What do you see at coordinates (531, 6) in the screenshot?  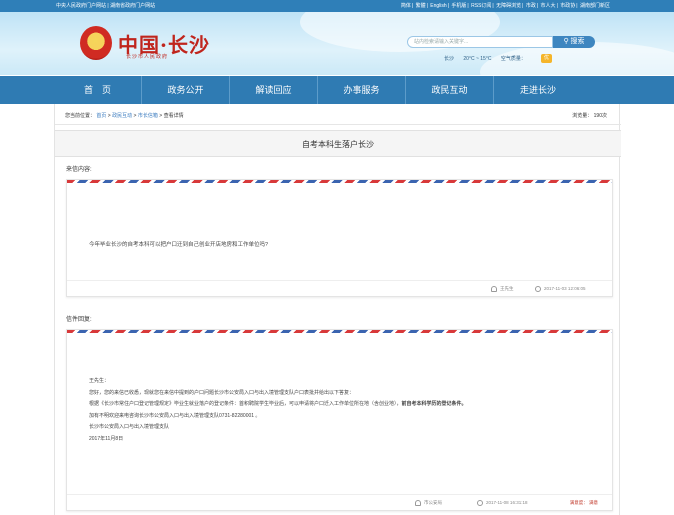 I see `top-link-city-gov: 市政` at bounding box center [531, 6].